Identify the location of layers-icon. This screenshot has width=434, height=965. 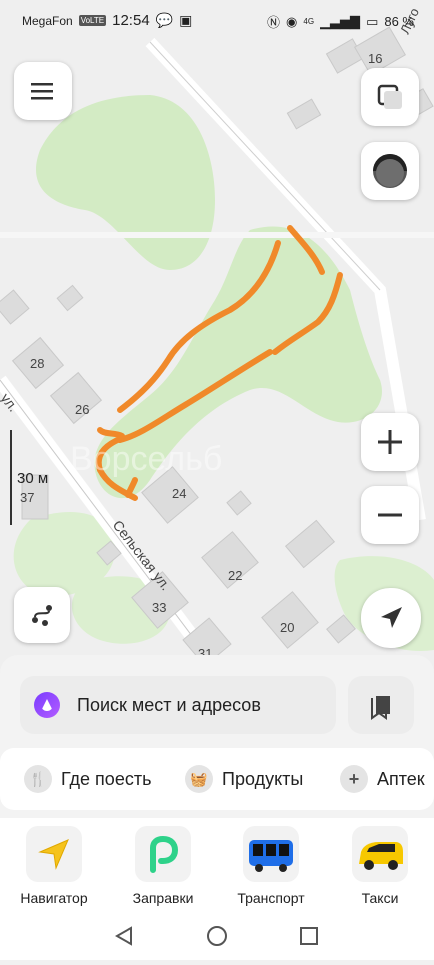
(389, 96).